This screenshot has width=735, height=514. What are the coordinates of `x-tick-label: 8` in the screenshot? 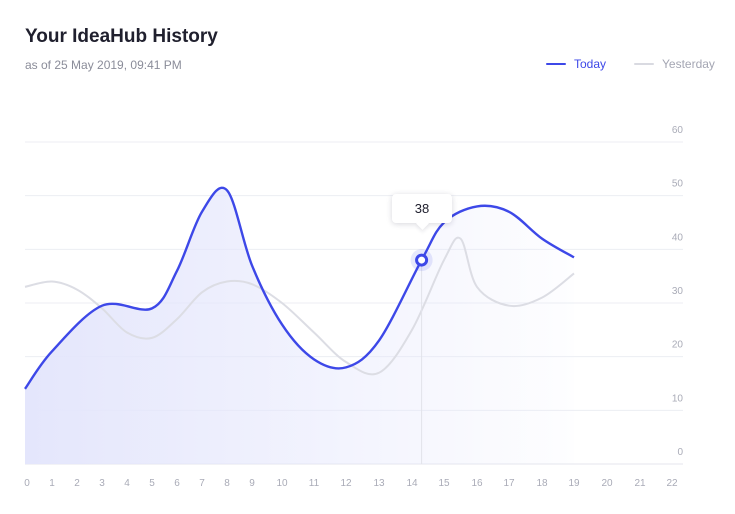 It's located at (227, 483).